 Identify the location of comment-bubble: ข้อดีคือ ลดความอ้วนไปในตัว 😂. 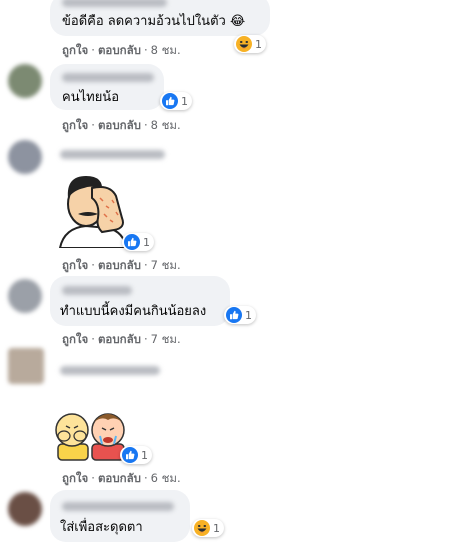
(160, 18).